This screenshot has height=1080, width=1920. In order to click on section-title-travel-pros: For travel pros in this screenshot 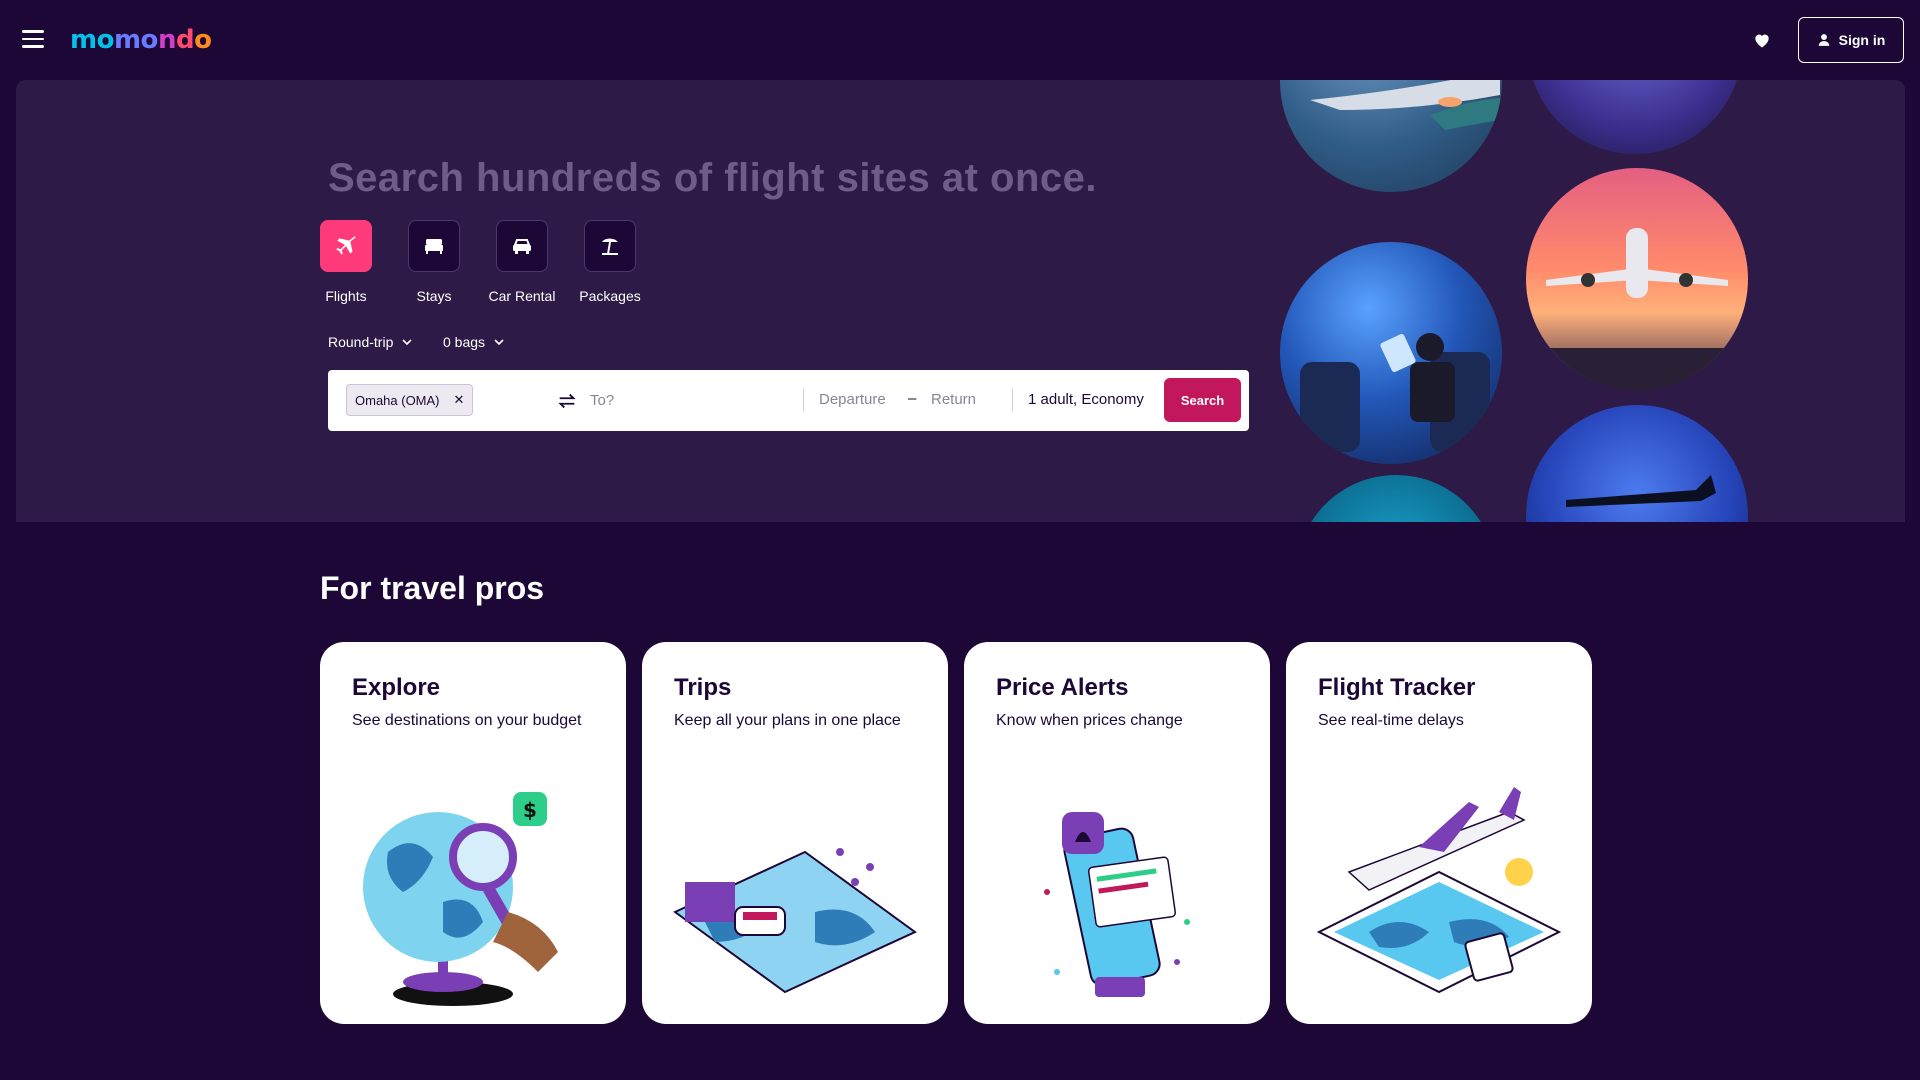, I will do `click(432, 588)`.